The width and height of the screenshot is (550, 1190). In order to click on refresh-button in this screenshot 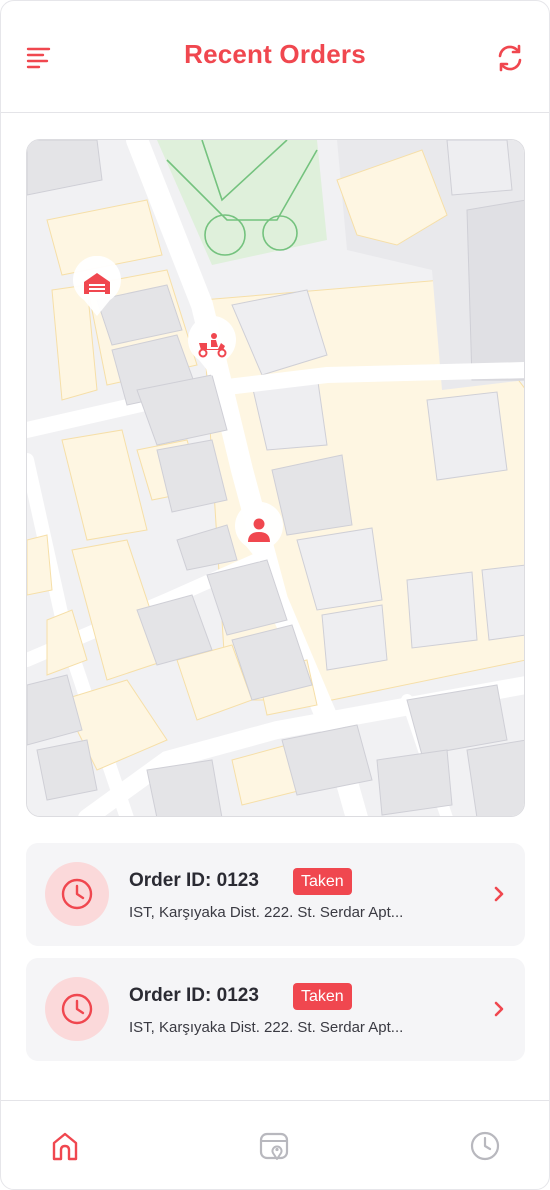, I will do `click(510, 58)`.